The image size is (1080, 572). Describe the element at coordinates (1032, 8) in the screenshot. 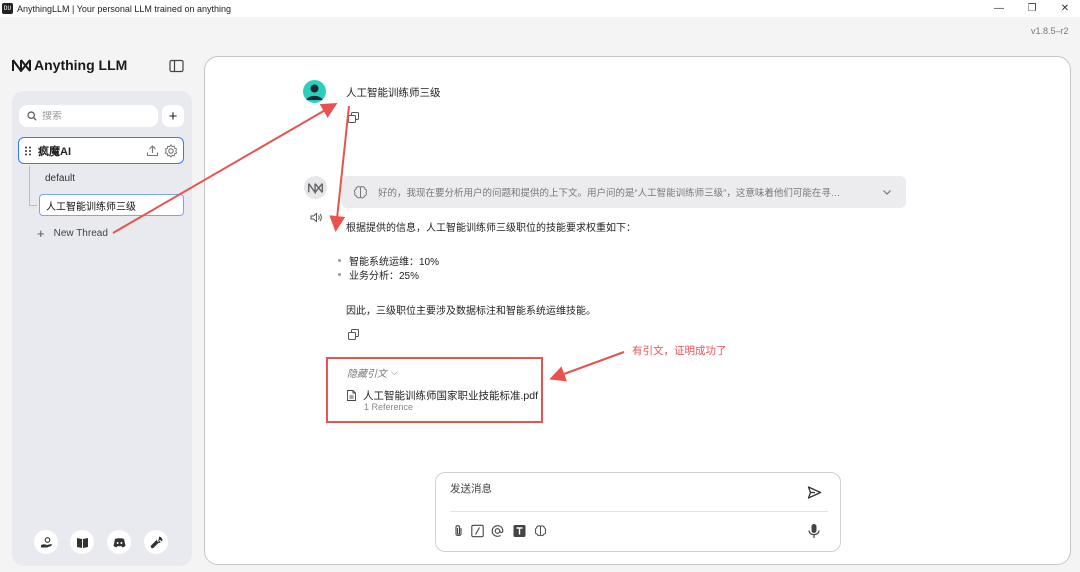

I see `maximize-button: ❐` at that location.